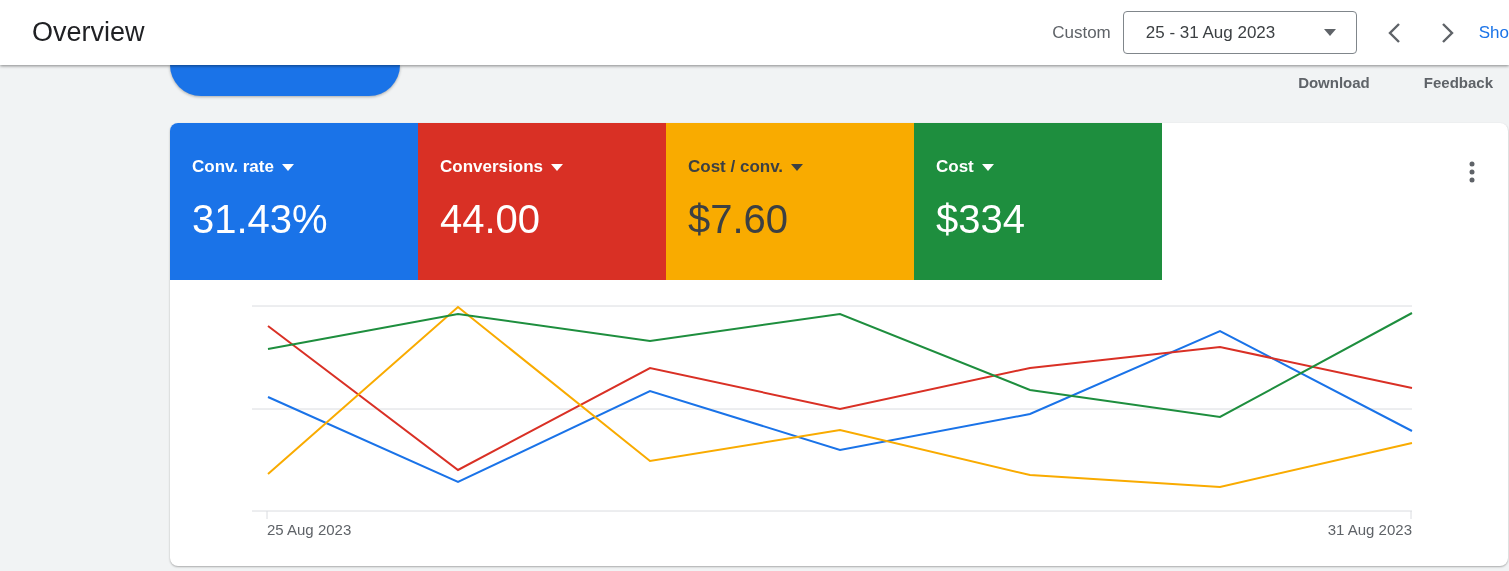  What do you see at coordinates (1493, 32) in the screenshot?
I see `show-link: Sho` at bounding box center [1493, 32].